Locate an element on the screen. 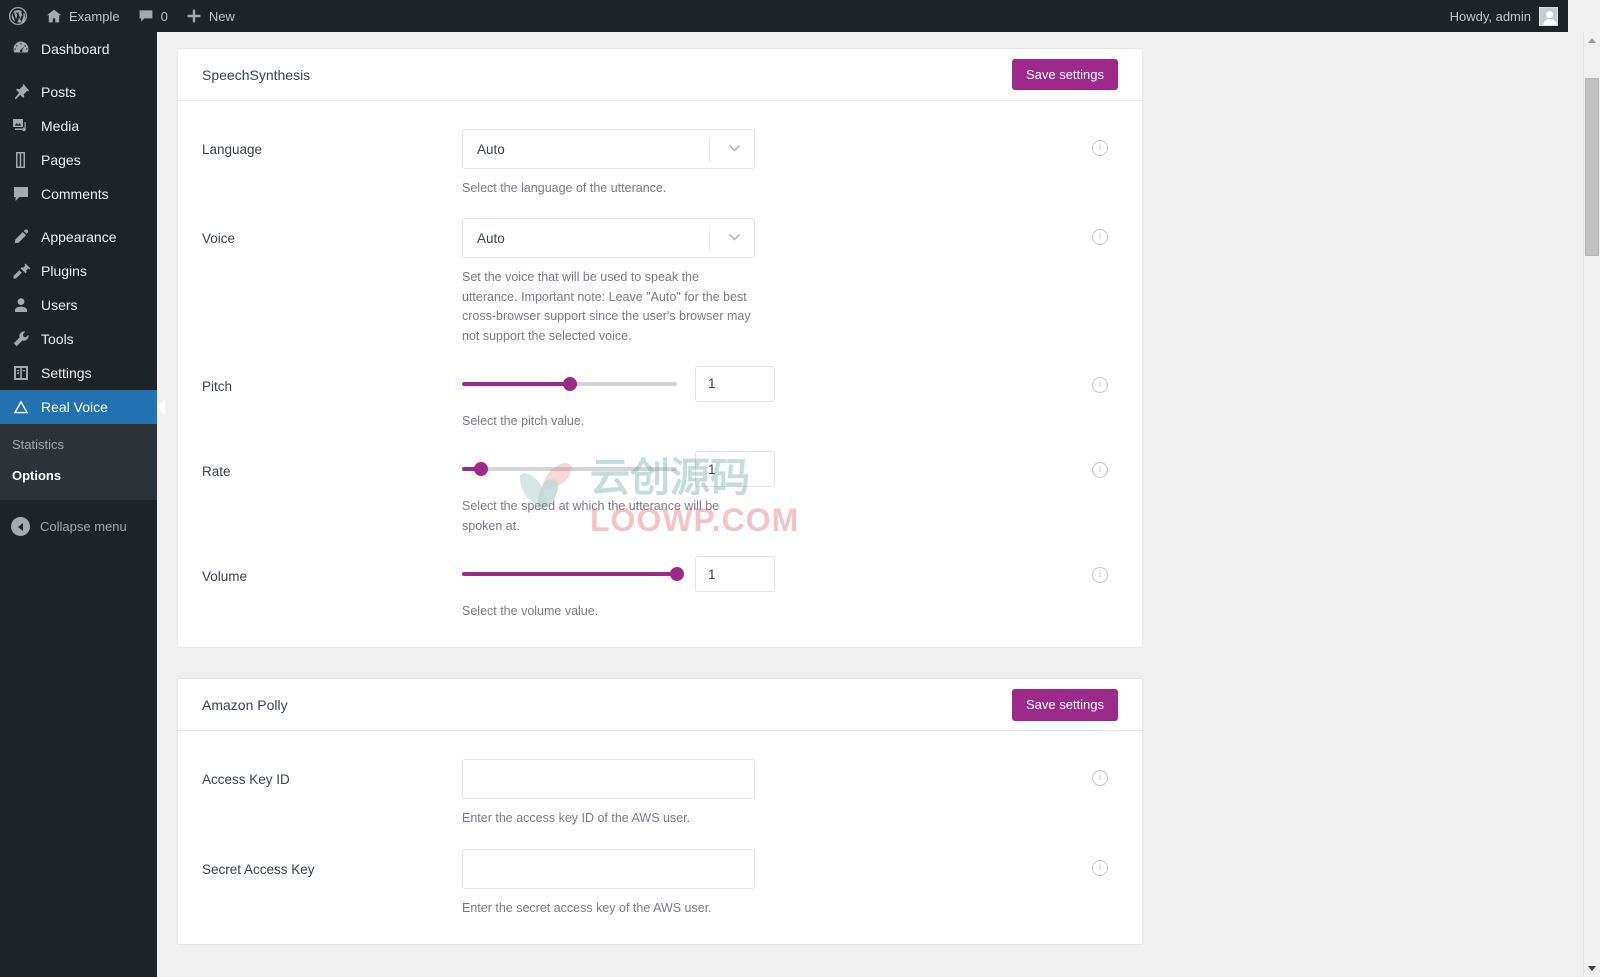 Image resolution: width=1600 pixels, height=977 pixels. collapse-menu-button: Collapse menu is located at coordinates (78, 527).